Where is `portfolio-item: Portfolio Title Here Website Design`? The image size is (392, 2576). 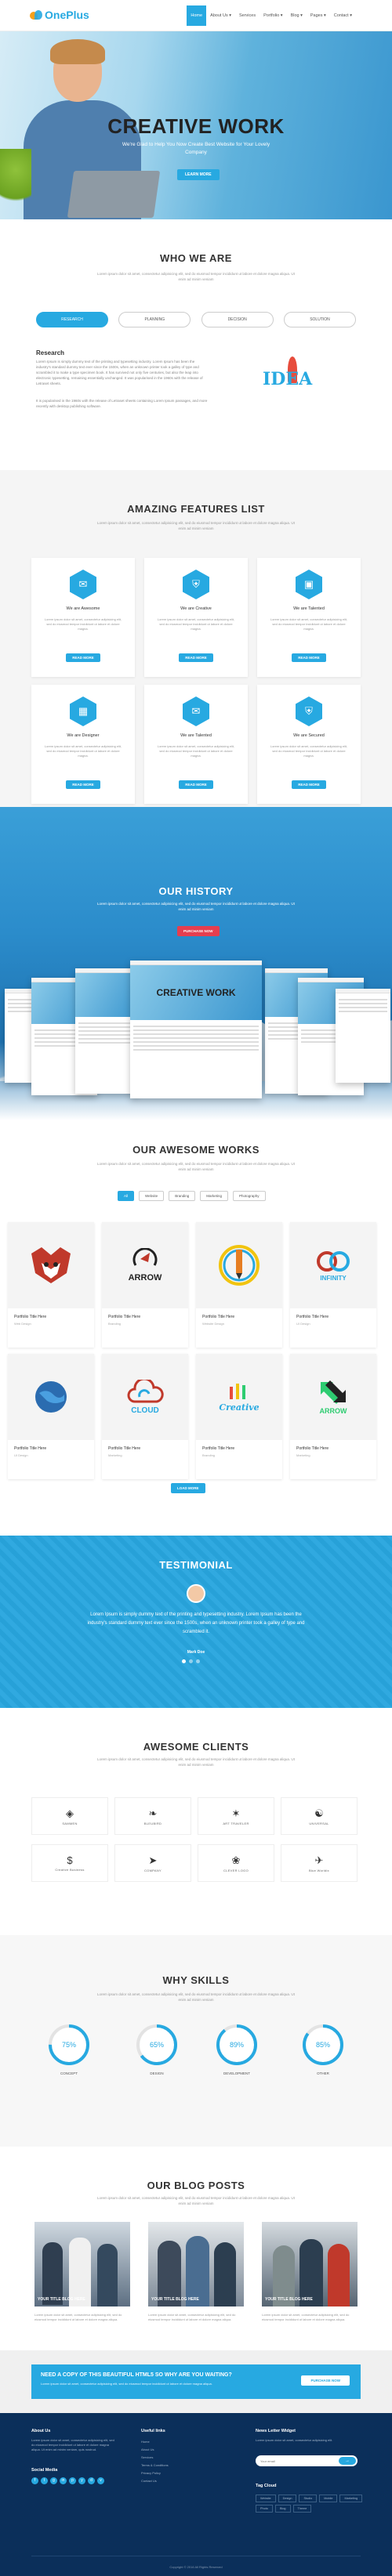 portfolio-item: Portfolio Title Here Website Design is located at coordinates (239, 1285).